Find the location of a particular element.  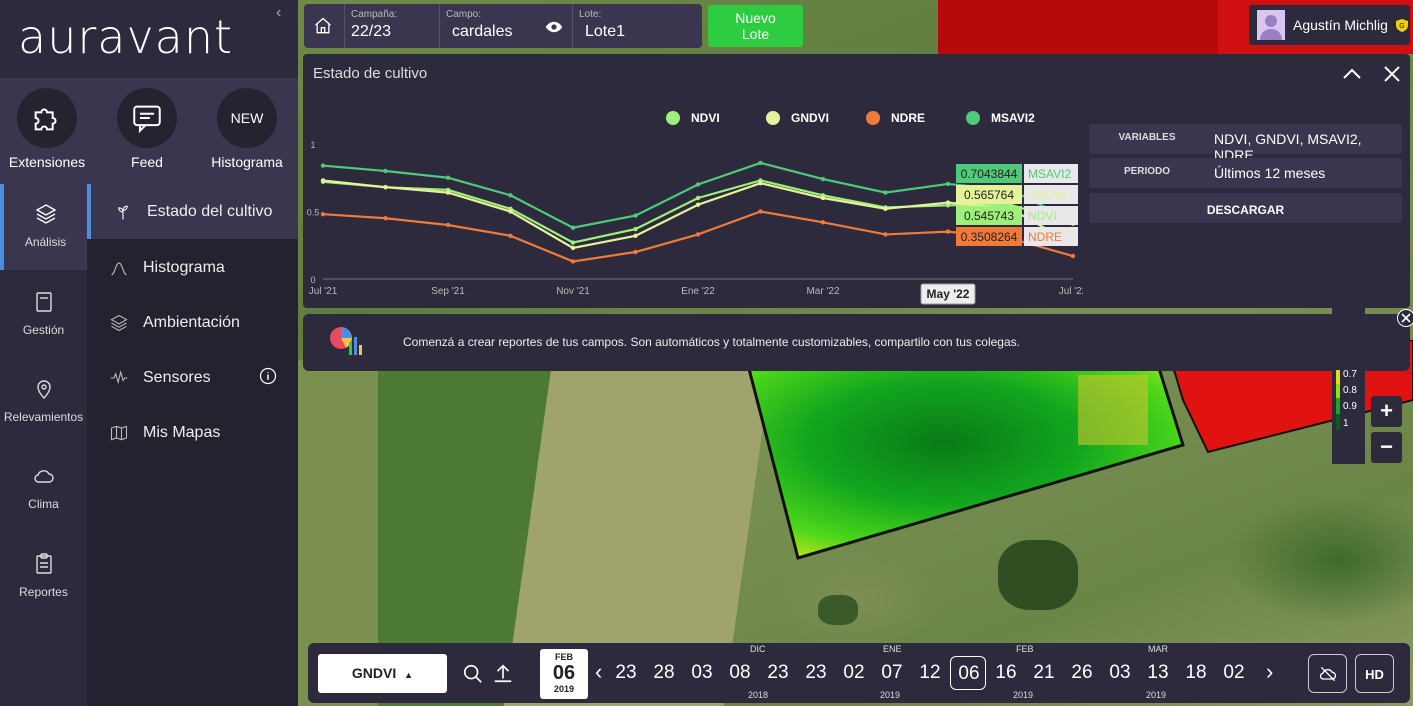

eye-icon is located at coordinates (554, 27).